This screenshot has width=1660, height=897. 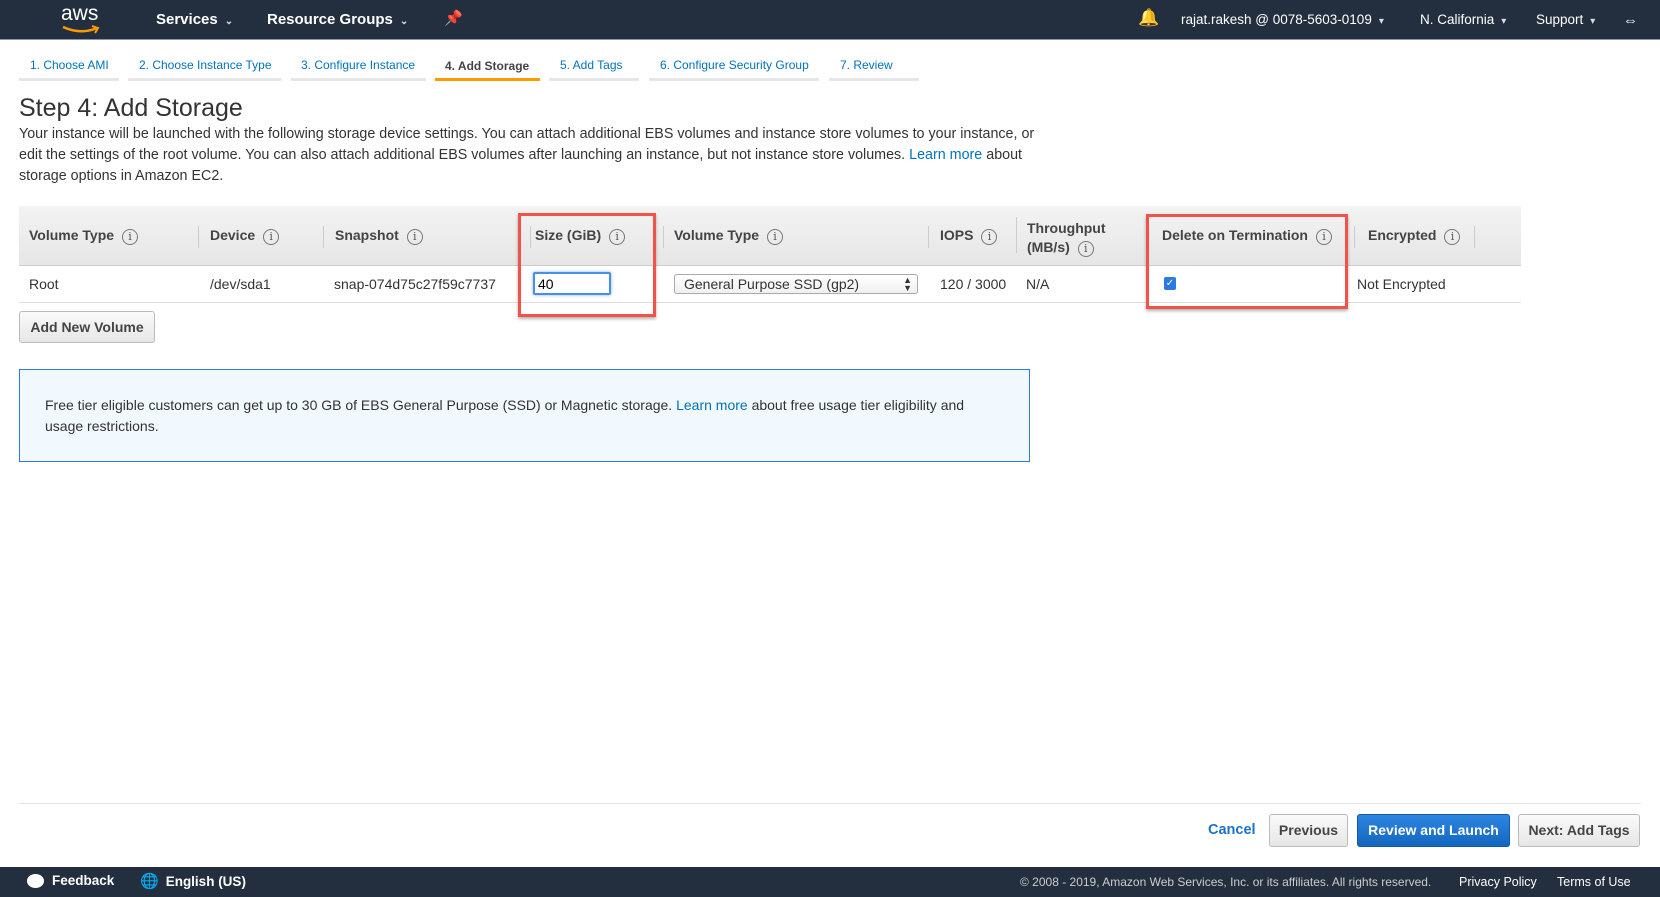 What do you see at coordinates (487, 66) in the screenshot?
I see `tab-add-storage: 4. Add Storage` at bounding box center [487, 66].